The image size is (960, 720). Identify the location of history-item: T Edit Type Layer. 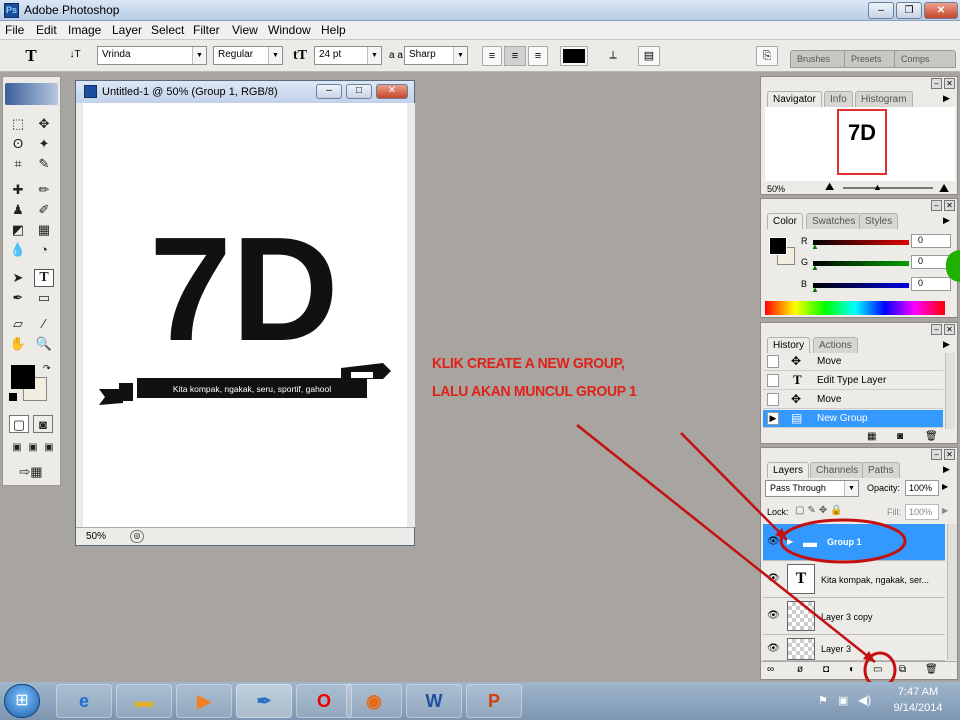
(853, 381).